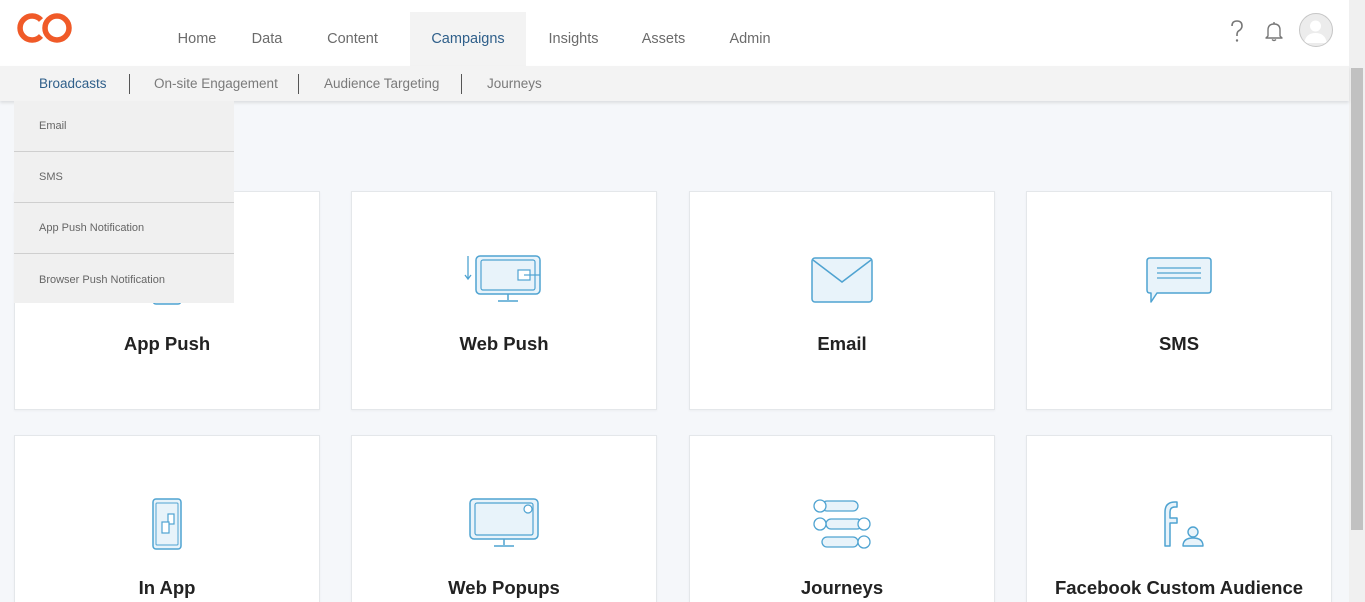  Describe the element at coordinates (73, 83) in the screenshot. I see `subnav-broadcasts: Broadcasts` at that location.